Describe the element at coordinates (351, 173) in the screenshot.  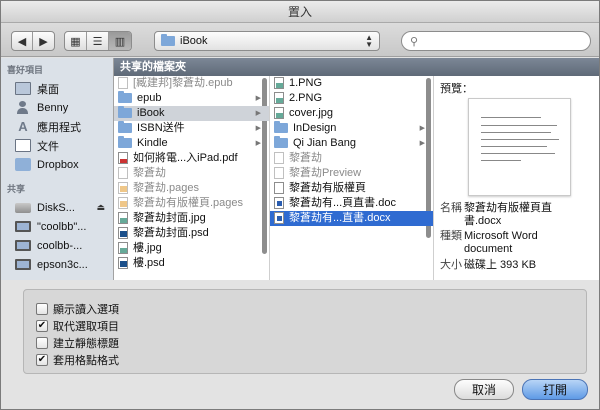
I see `file-row: 黎蒼劫Preview` at that location.